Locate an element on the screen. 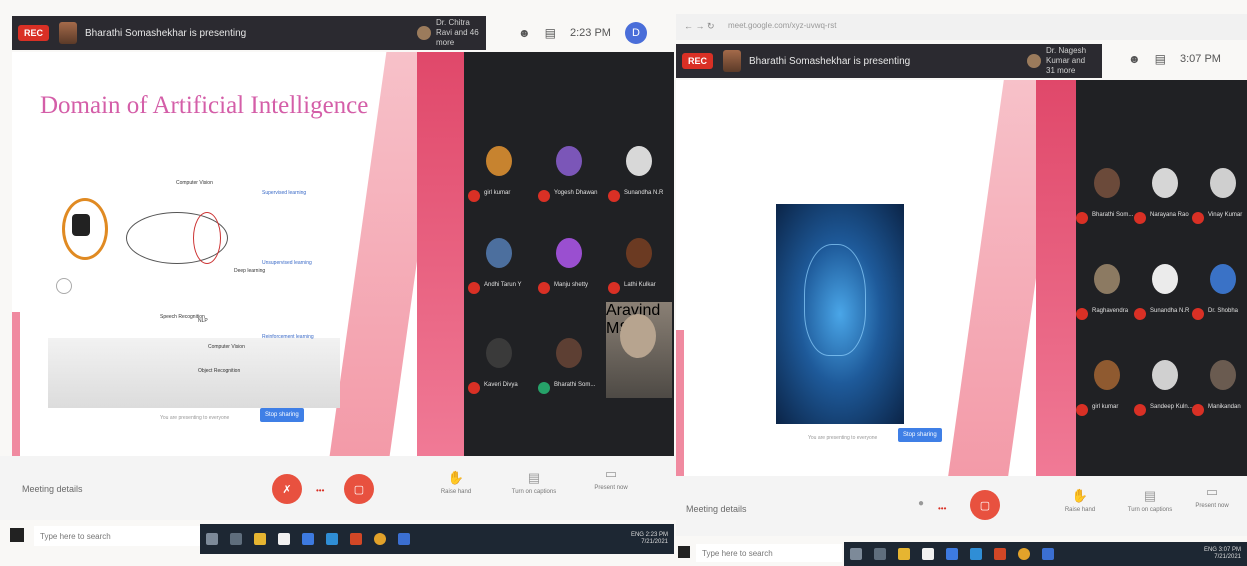 The image size is (1247, 566). head-outline is located at coordinates (835, 300).